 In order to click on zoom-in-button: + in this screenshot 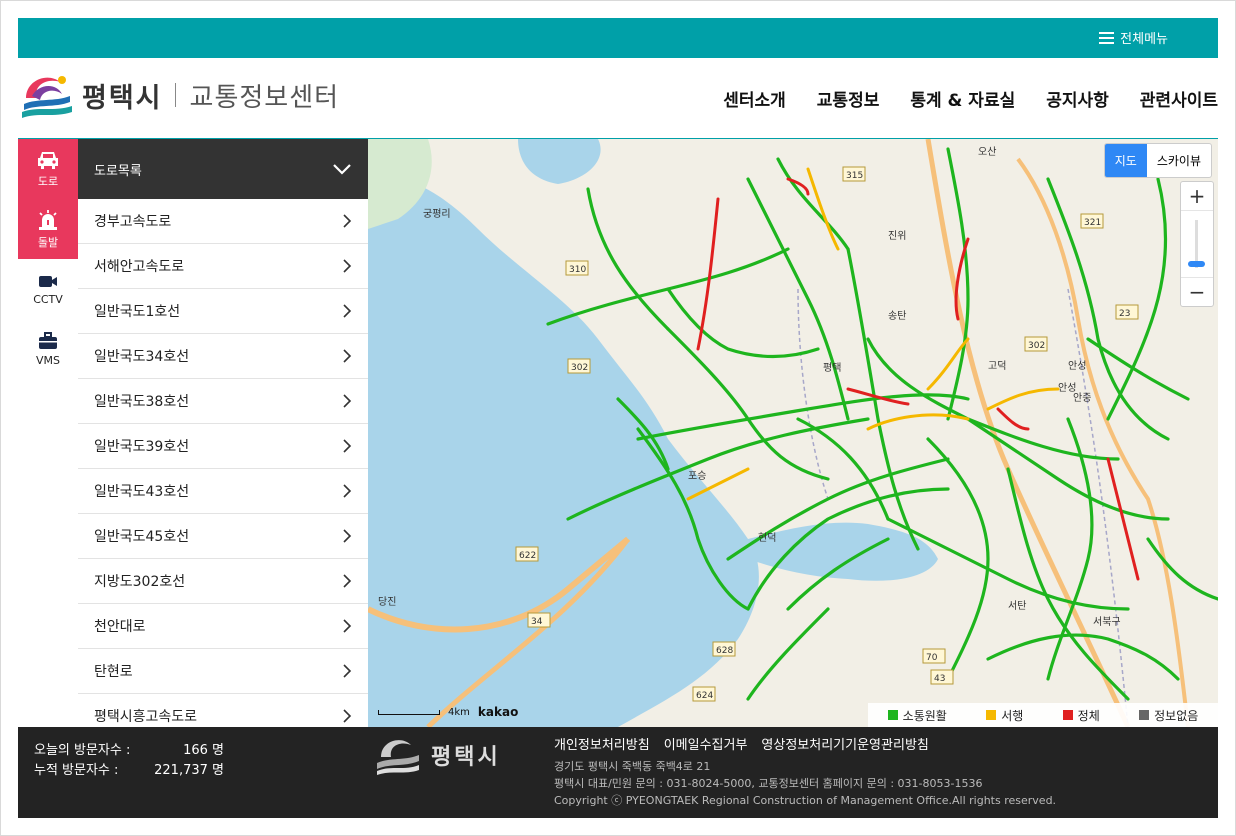, I will do `click(1197, 196)`.